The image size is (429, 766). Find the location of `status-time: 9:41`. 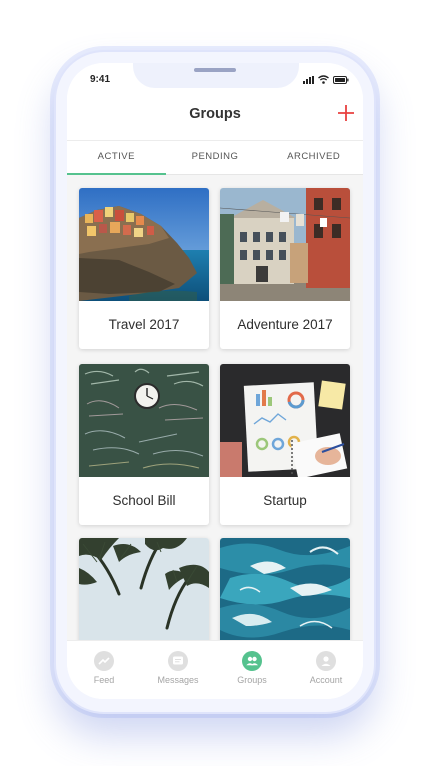

status-time: 9:41 is located at coordinates (100, 79).